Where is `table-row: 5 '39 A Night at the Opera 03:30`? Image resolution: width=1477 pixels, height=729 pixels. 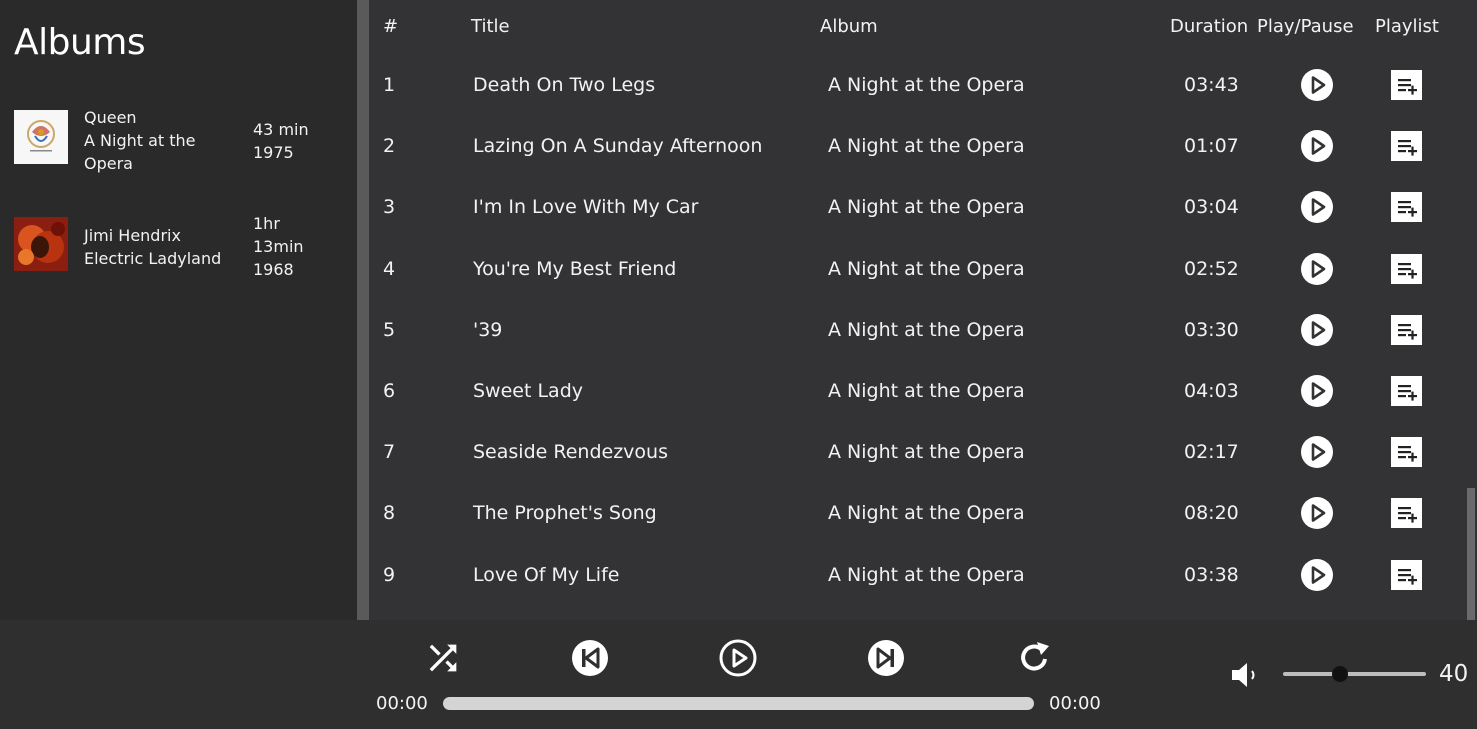 table-row: 5 '39 A Night at the Opera 03:30 is located at coordinates (917, 340).